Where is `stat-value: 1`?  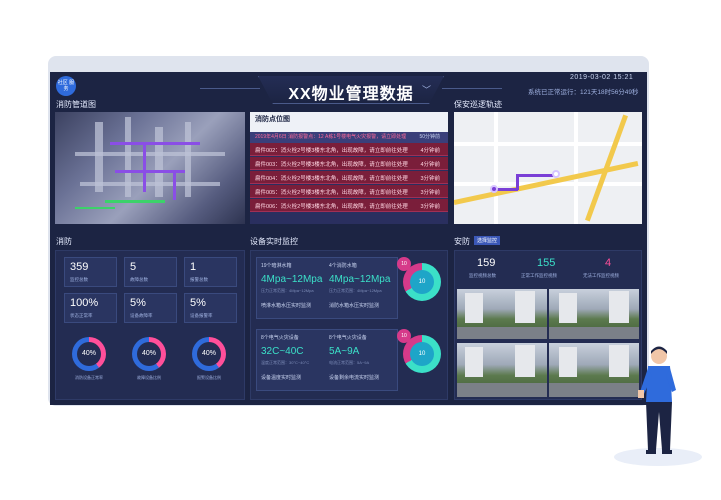
stat-value: 1 is located at coordinates (193, 267).